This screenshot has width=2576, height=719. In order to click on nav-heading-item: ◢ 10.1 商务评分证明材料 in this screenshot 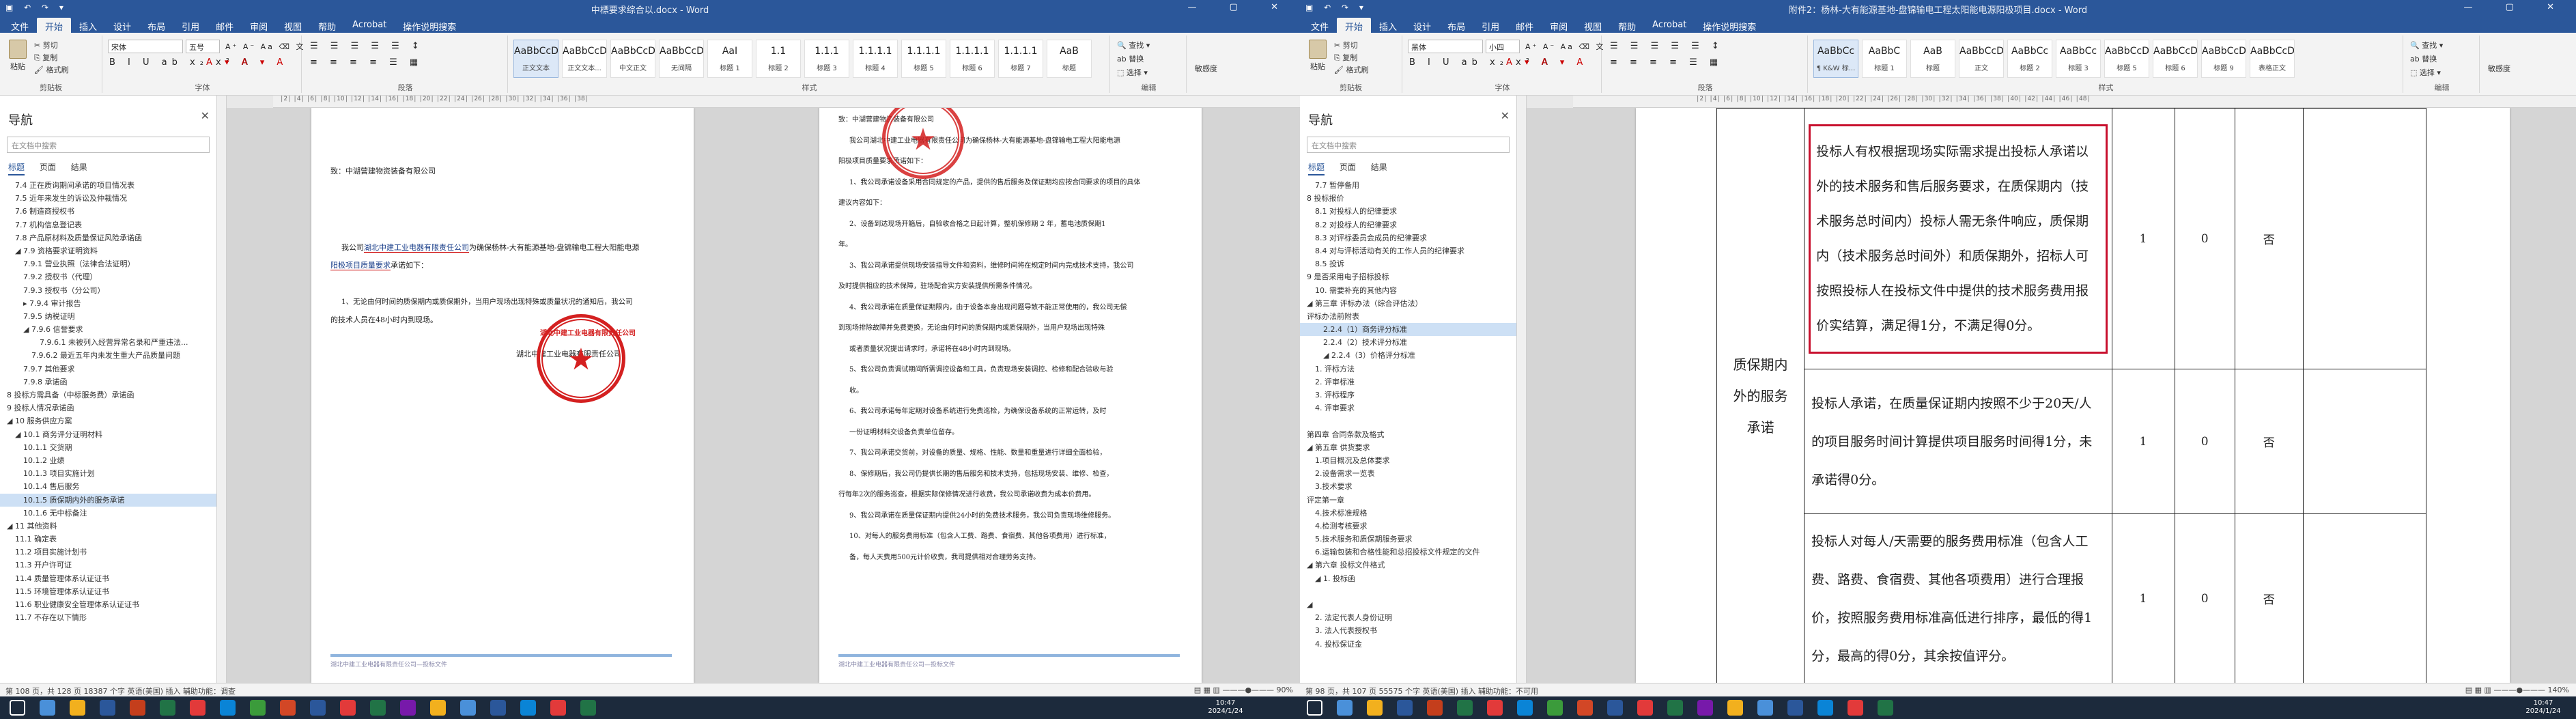, I will do `click(108, 434)`.